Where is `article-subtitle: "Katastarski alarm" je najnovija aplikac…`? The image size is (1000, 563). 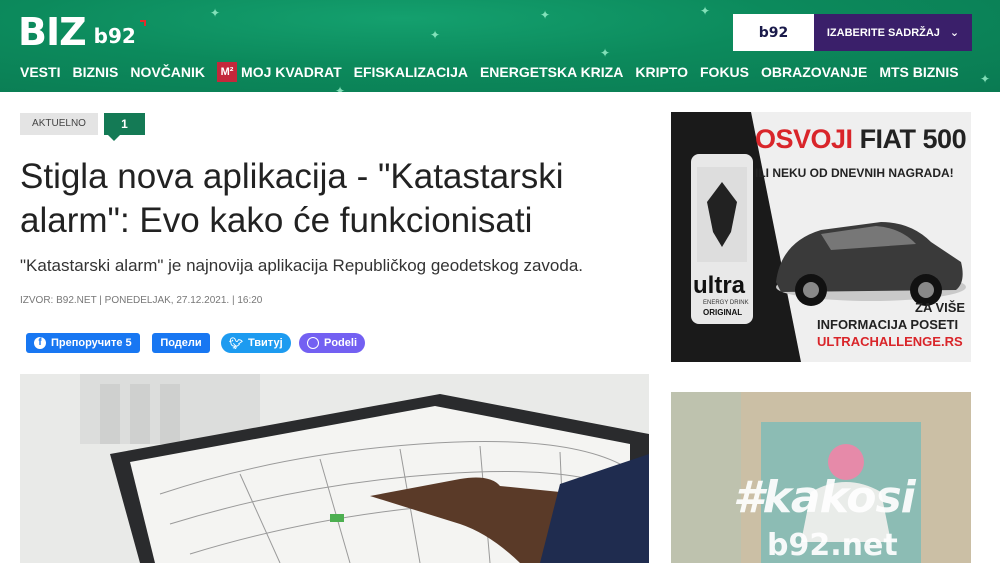
article-subtitle: "Katastarski alarm" je najnovija aplikac… is located at coordinates (301, 265).